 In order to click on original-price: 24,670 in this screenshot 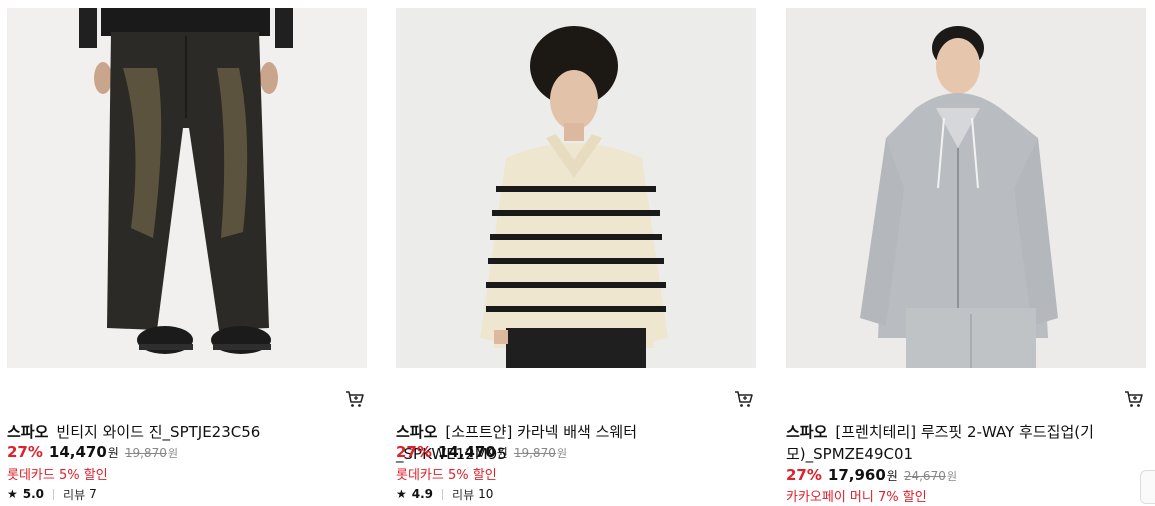, I will do `click(924, 476)`.